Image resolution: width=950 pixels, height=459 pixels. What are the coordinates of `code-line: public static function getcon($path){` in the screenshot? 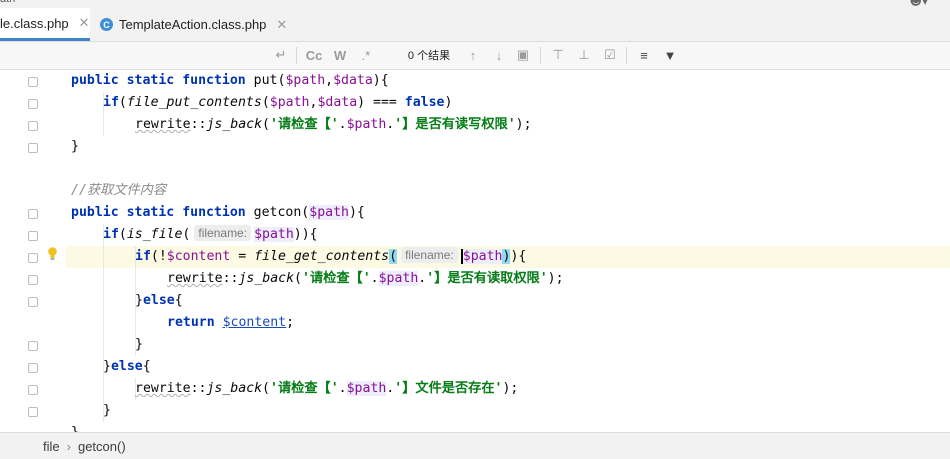 It's located at (218, 212).